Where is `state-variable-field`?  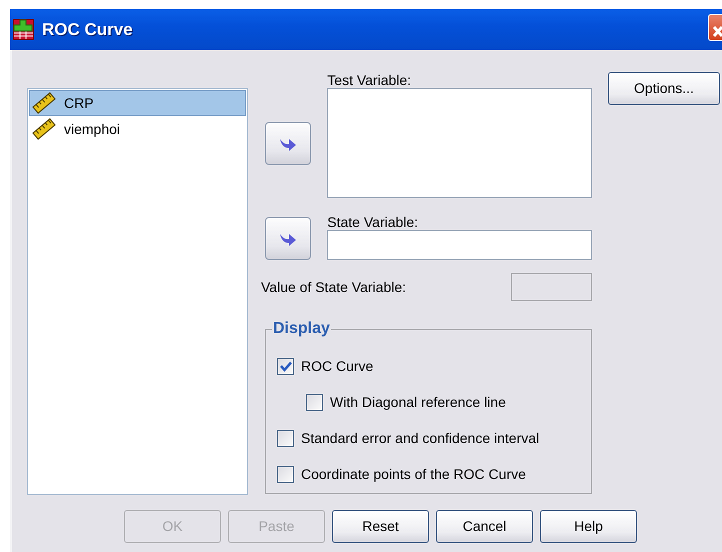
state-variable-field is located at coordinates (459, 245).